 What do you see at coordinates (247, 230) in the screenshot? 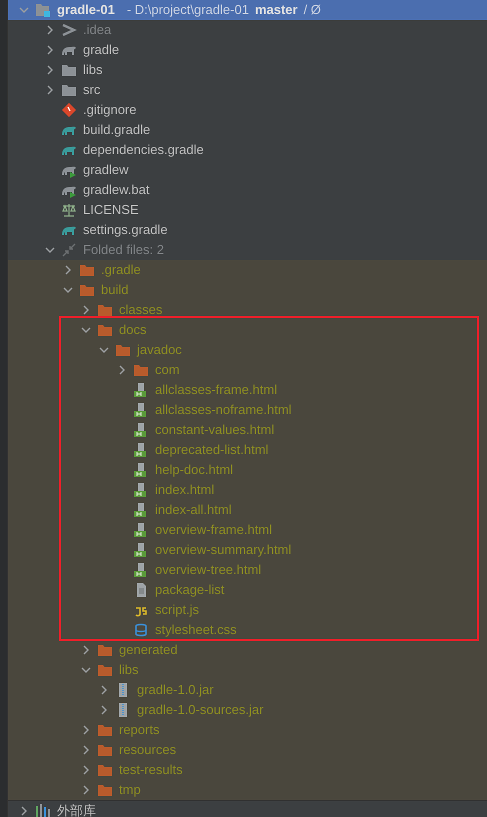
I see `tree-row: settings.gradle` at bounding box center [247, 230].